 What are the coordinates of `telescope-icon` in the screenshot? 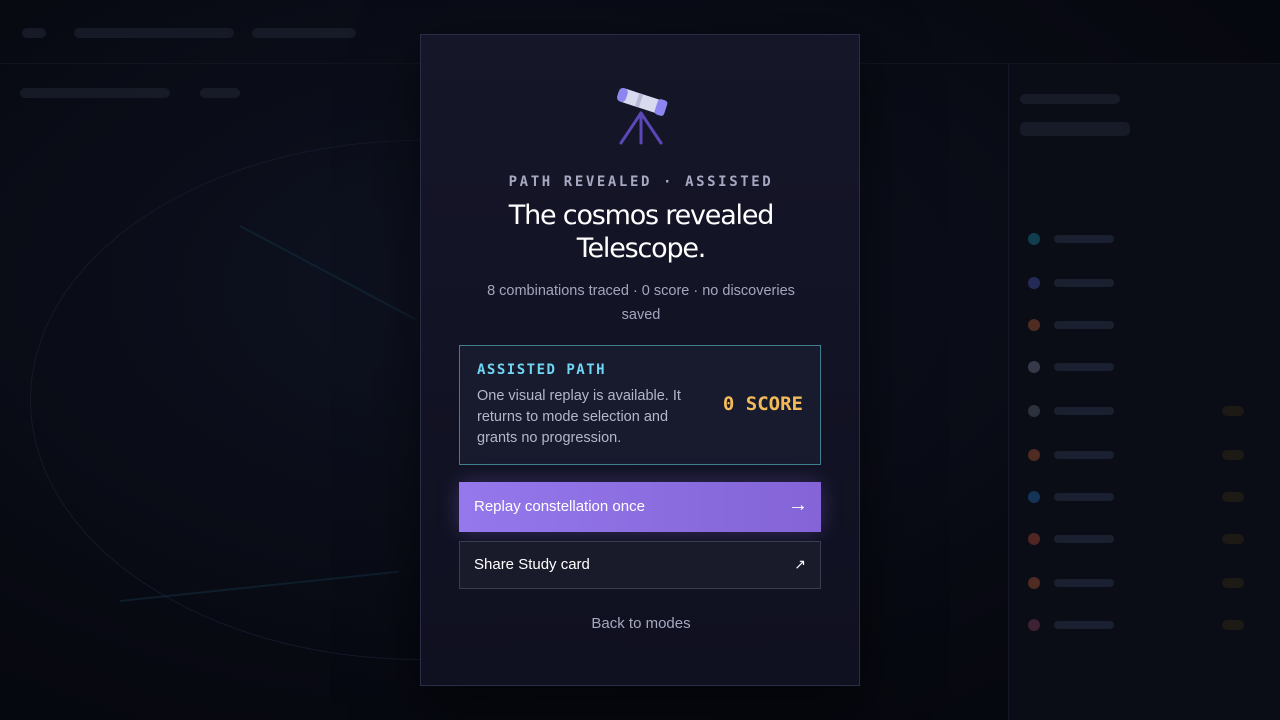 It's located at (641, 116).